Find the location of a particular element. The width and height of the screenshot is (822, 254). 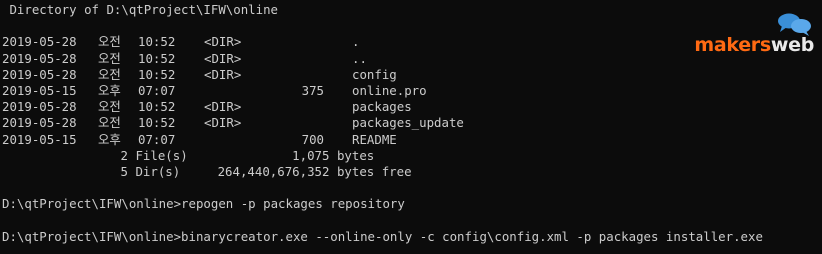

free-bytes-suffix: bytes free is located at coordinates (374, 171).